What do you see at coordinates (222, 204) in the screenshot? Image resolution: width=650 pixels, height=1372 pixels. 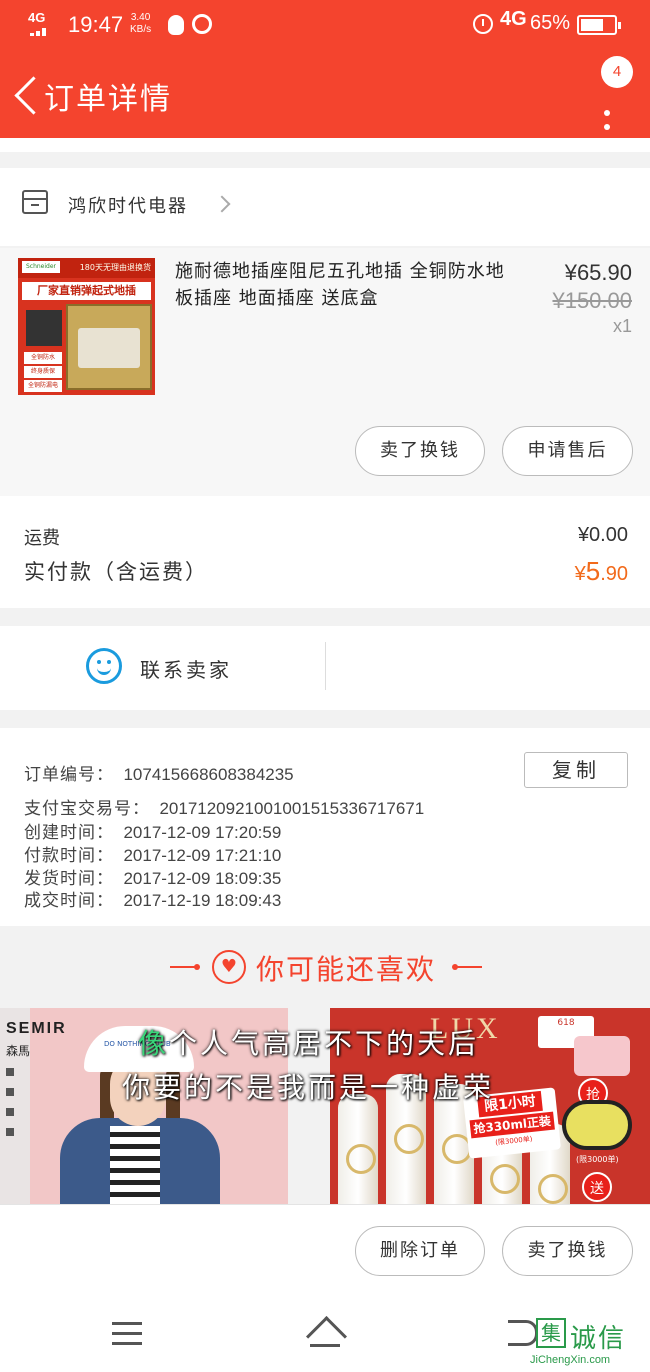 I see `chevron-right-icon` at bounding box center [222, 204].